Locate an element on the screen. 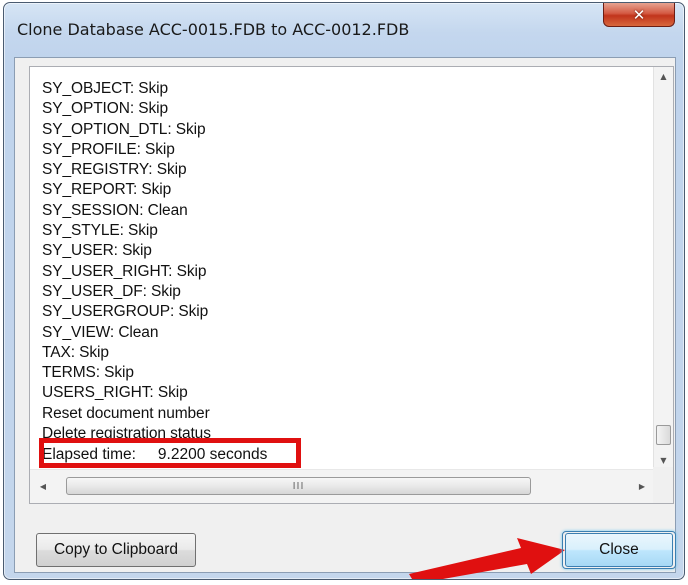 The height and width of the screenshot is (585, 688). log-line: TAX: Skip is located at coordinates (75, 352).